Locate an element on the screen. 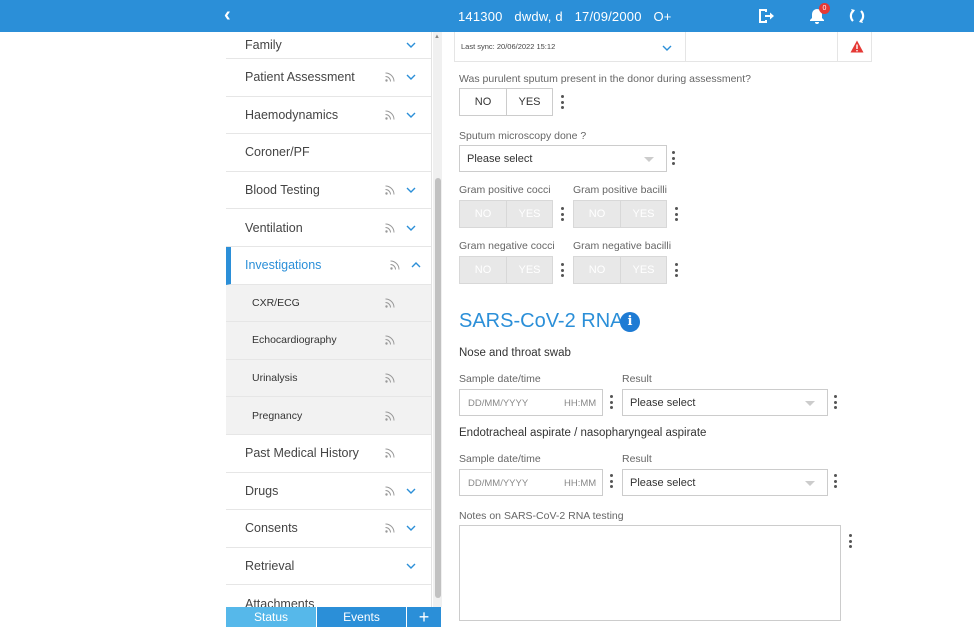 The image size is (974, 627). events-button: Events is located at coordinates (361, 617).